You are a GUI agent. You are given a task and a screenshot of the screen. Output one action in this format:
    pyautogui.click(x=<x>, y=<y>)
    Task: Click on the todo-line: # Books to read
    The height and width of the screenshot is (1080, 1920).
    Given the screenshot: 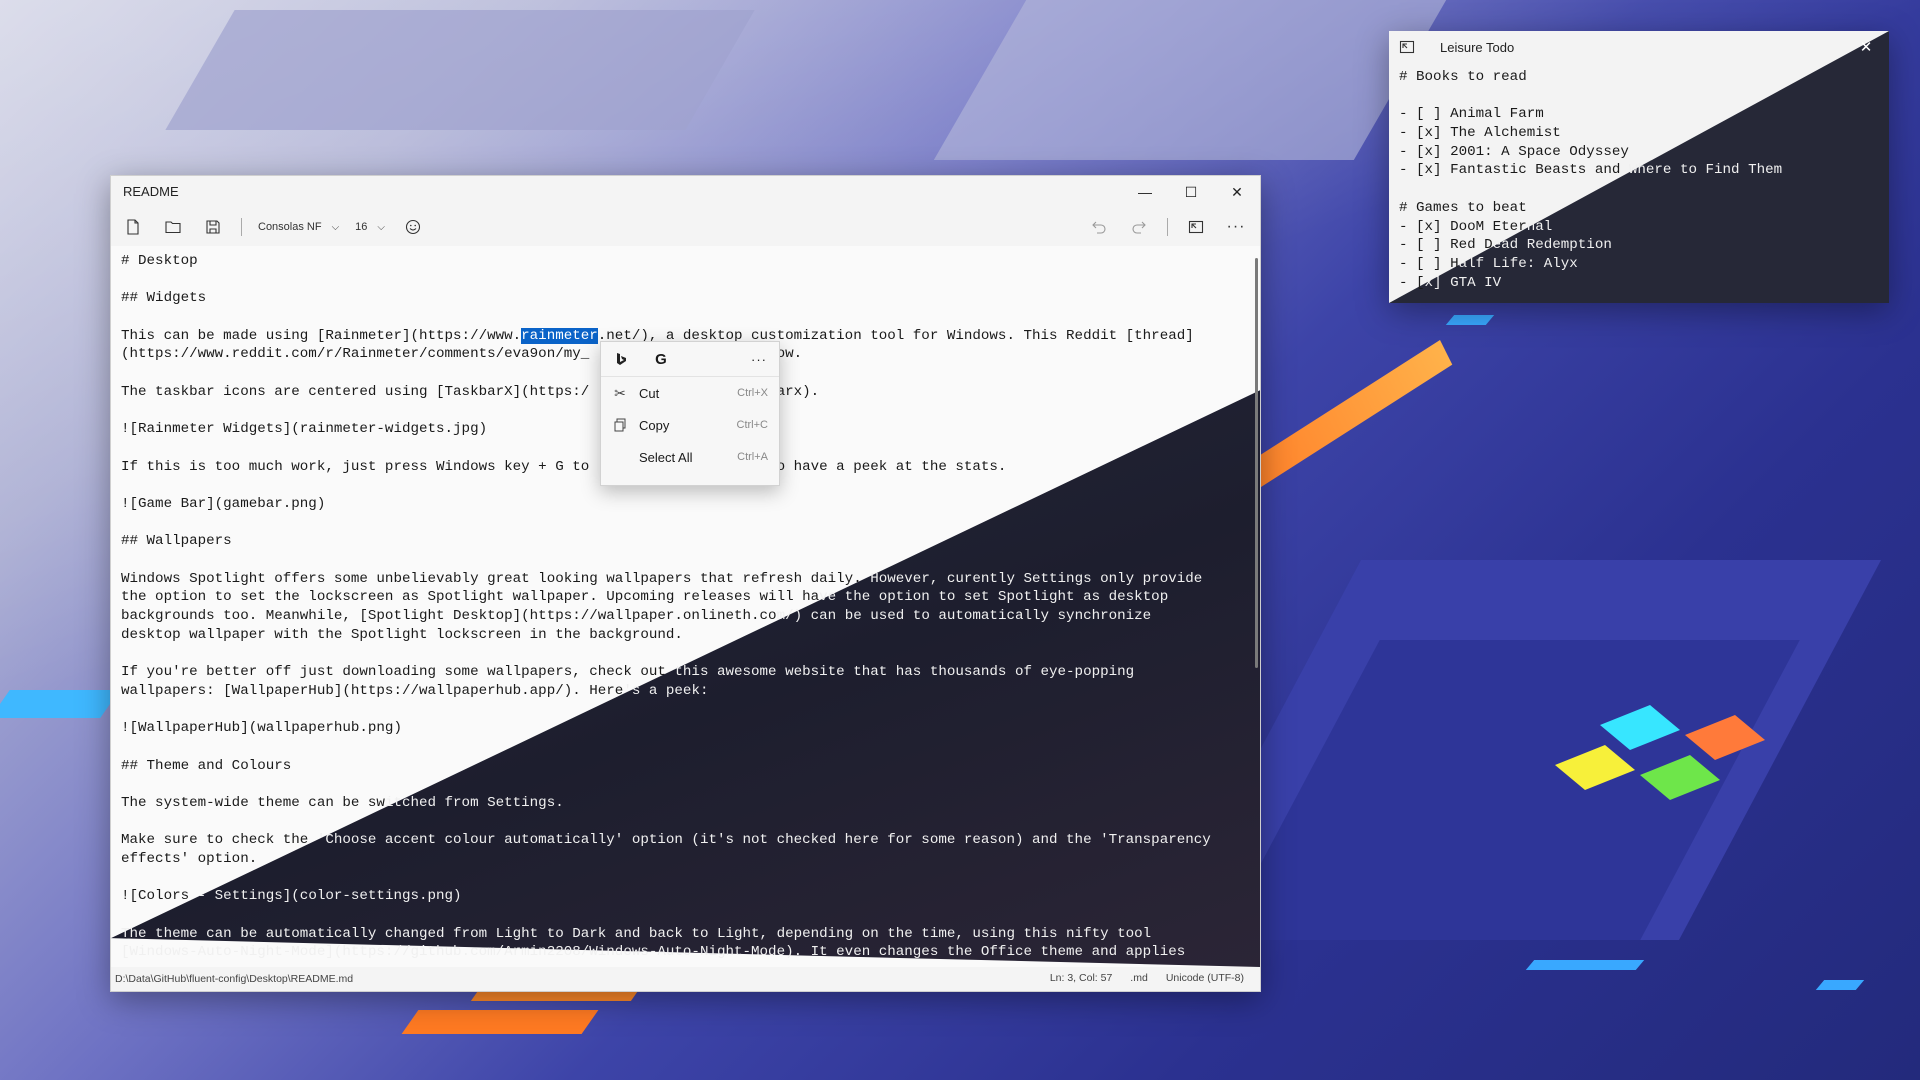 What is the action you would take?
    pyautogui.click(x=1463, y=77)
    